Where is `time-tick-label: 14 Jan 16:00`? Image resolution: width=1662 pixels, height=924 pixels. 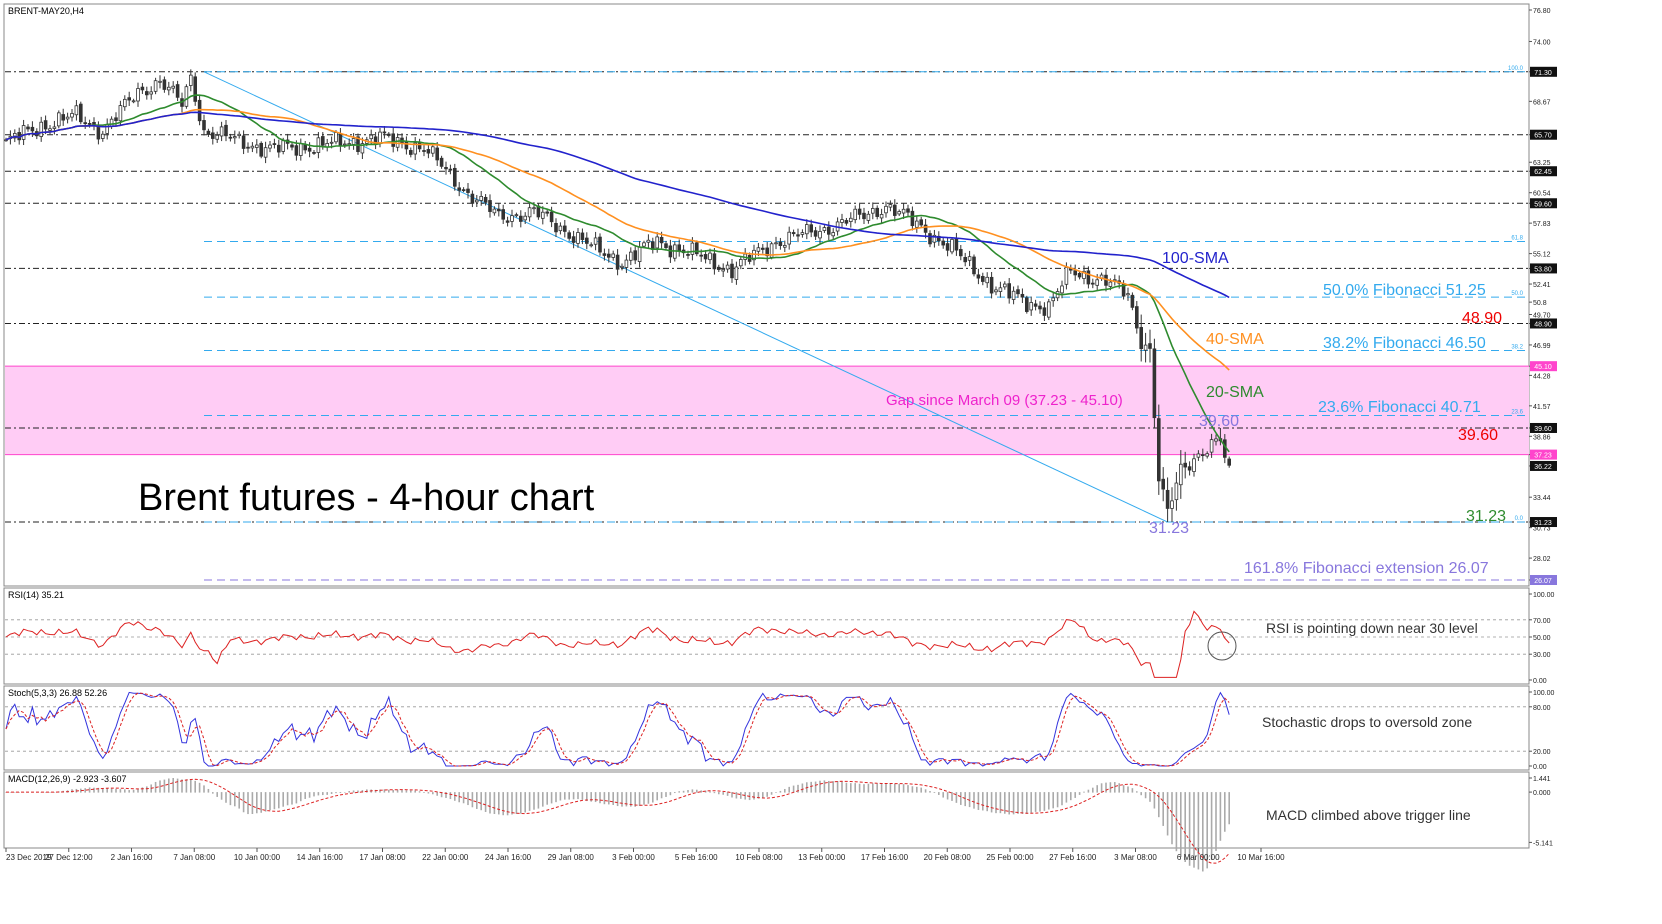
time-tick-label: 14 Jan 16:00 is located at coordinates (320, 857).